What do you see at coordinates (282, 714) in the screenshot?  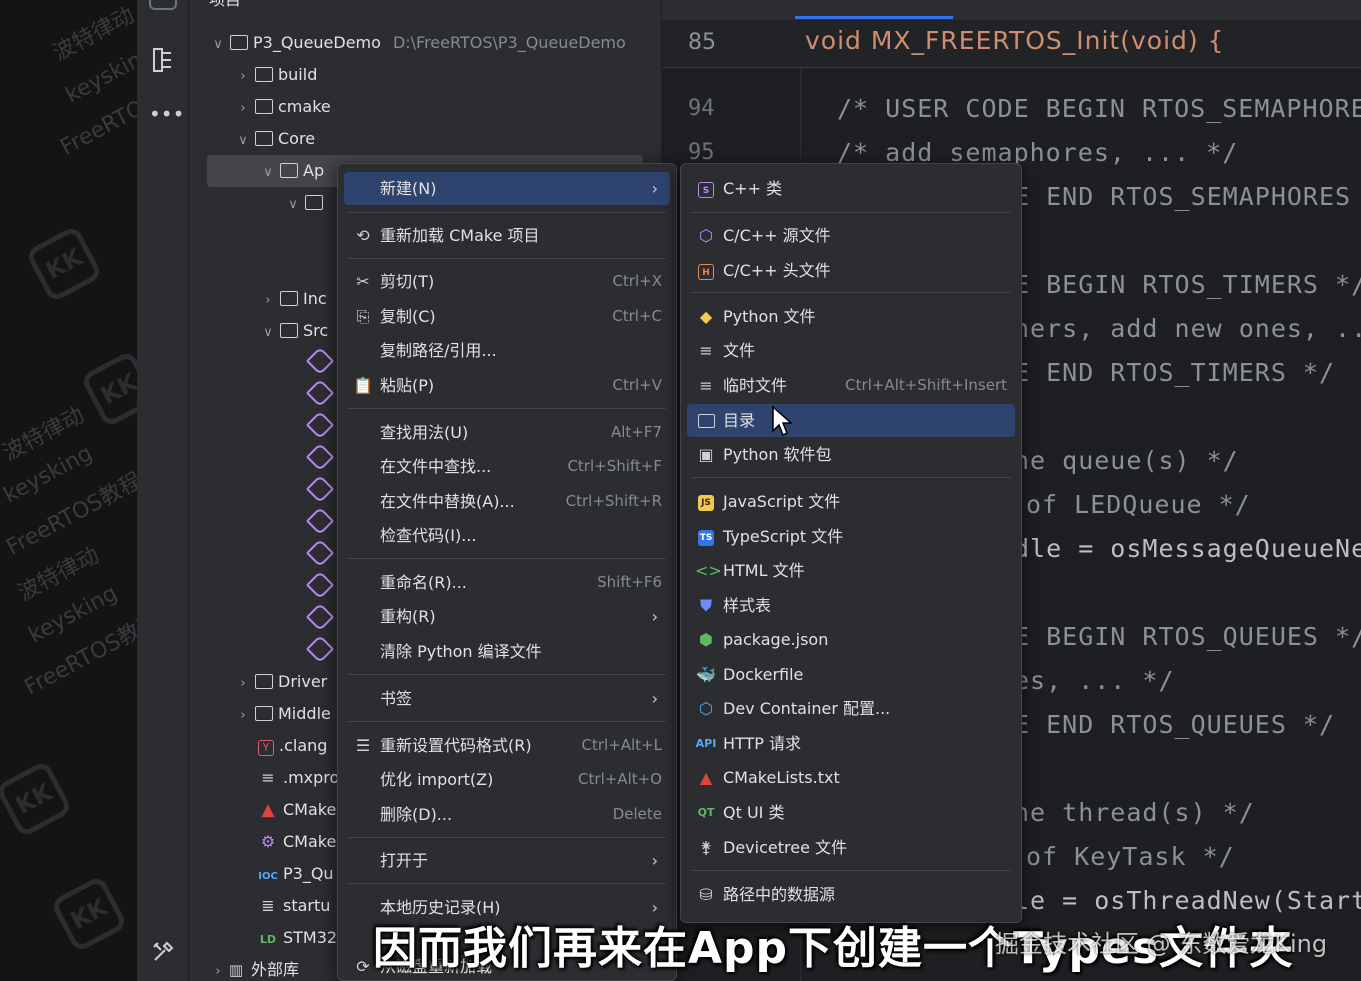 I see `tree-item-middlewares: › Middle` at bounding box center [282, 714].